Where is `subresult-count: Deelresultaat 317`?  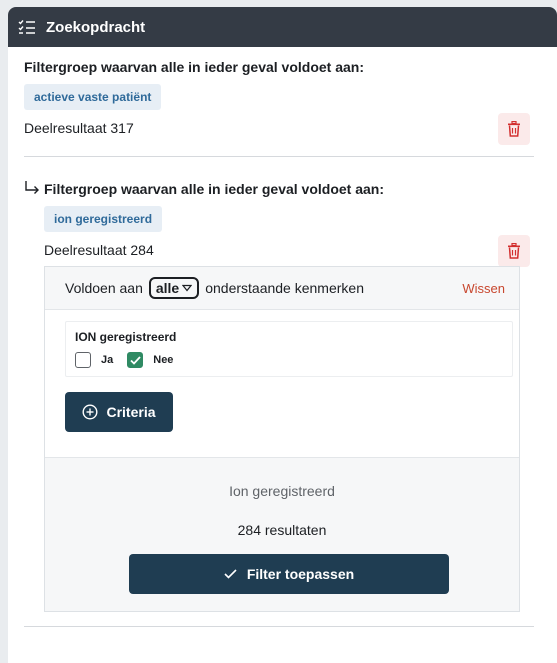
subresult-count: Deelresultaat 317 is located at coordinates (79, 128).